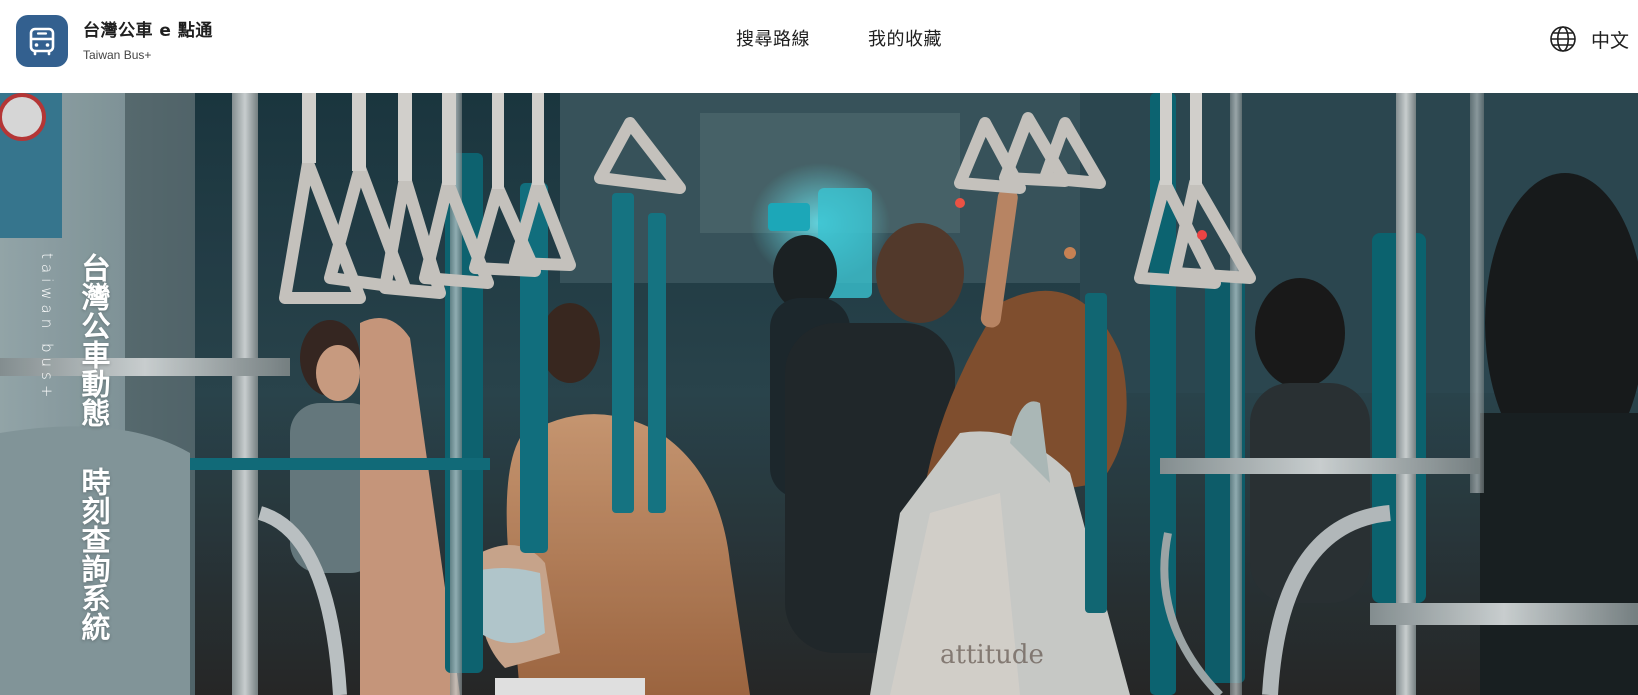  What do you see at coordinates (117, 54) in the screenshot?
I see `brand-subtitle: Taiwan Bus+` at bounding box center [117, 54].